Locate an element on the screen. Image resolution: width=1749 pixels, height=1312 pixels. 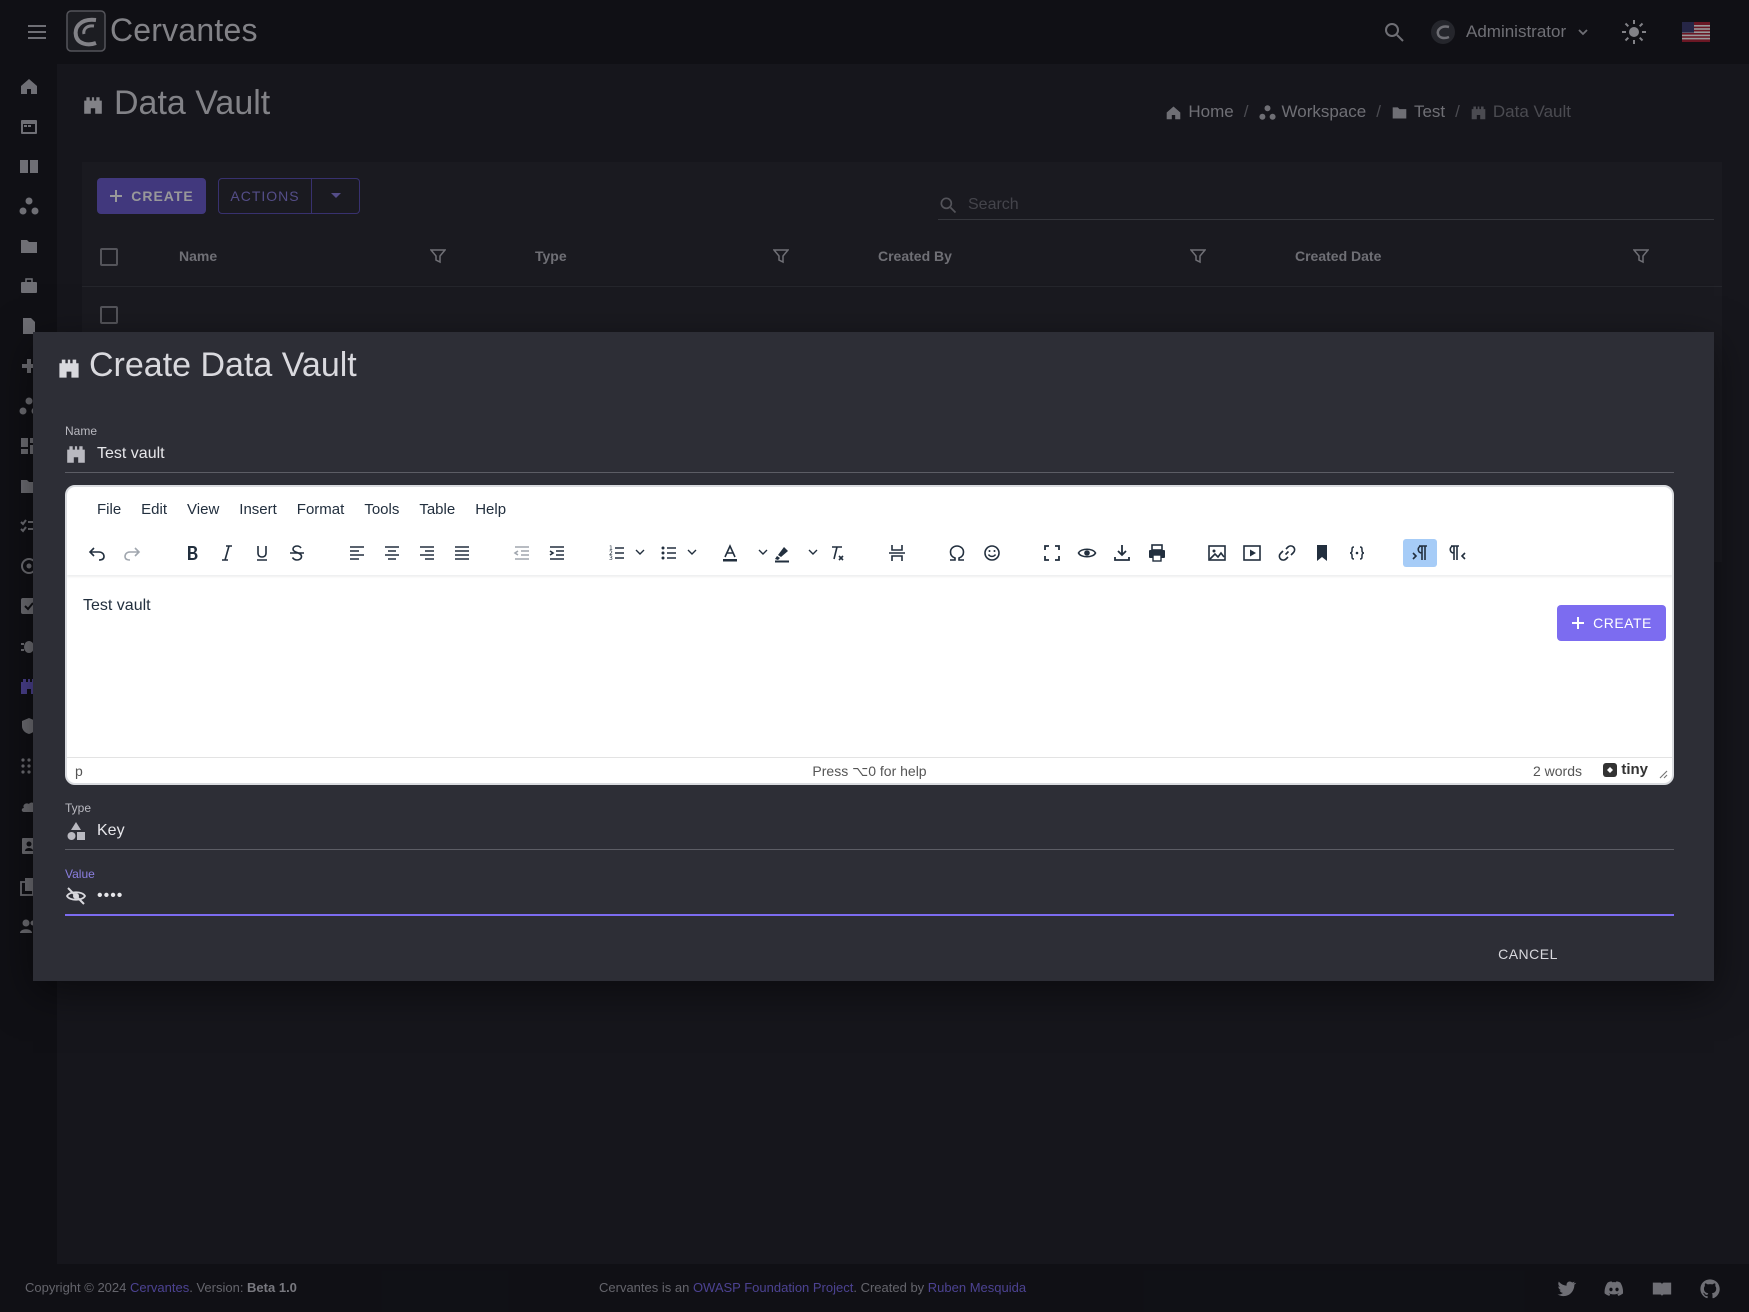
underline-button is located at coordinates (262, 553).